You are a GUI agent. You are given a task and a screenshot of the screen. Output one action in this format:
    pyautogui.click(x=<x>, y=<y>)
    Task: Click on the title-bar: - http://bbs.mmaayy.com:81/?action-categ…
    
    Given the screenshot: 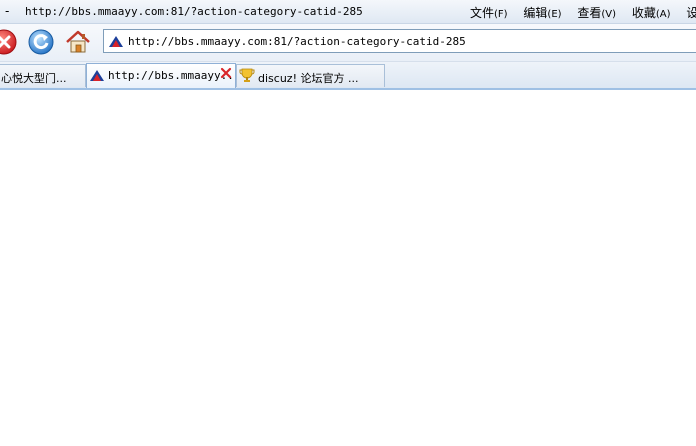 What is the action you would take?
    pyautogui.click(x=348, y=12)
    